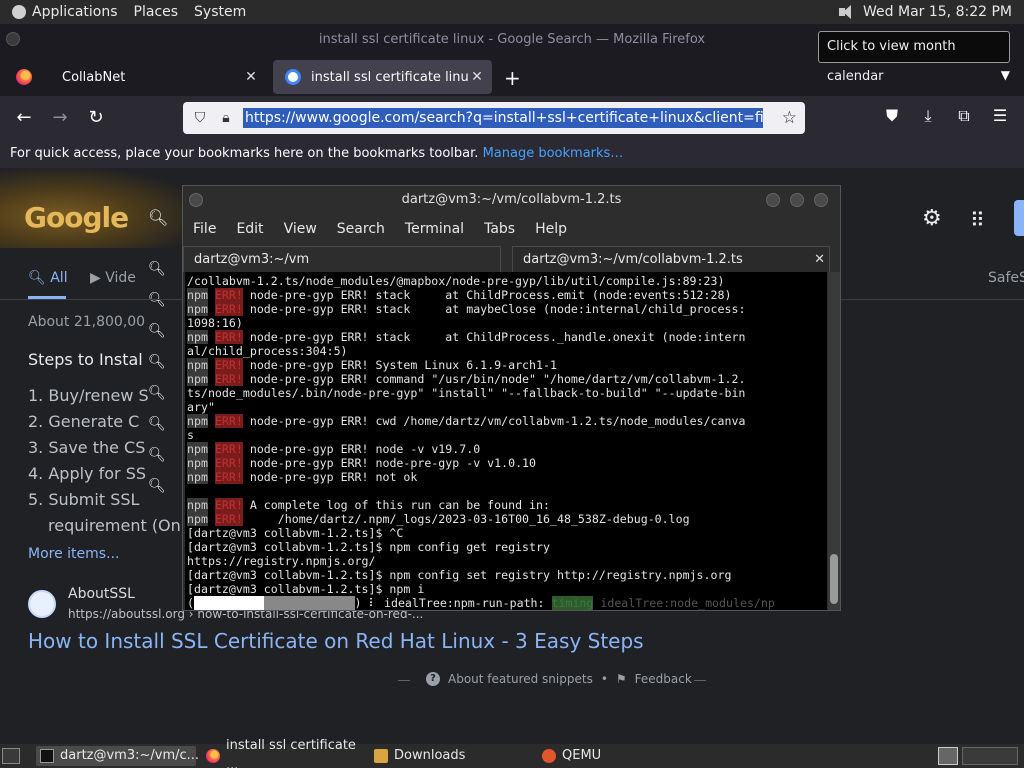 The width and height of the screenshot is (1024, 768). What do you see at coordinates (507, 407) in the screenshot?
I see `terminal-line: ary"` at bounding box center [507, 407].